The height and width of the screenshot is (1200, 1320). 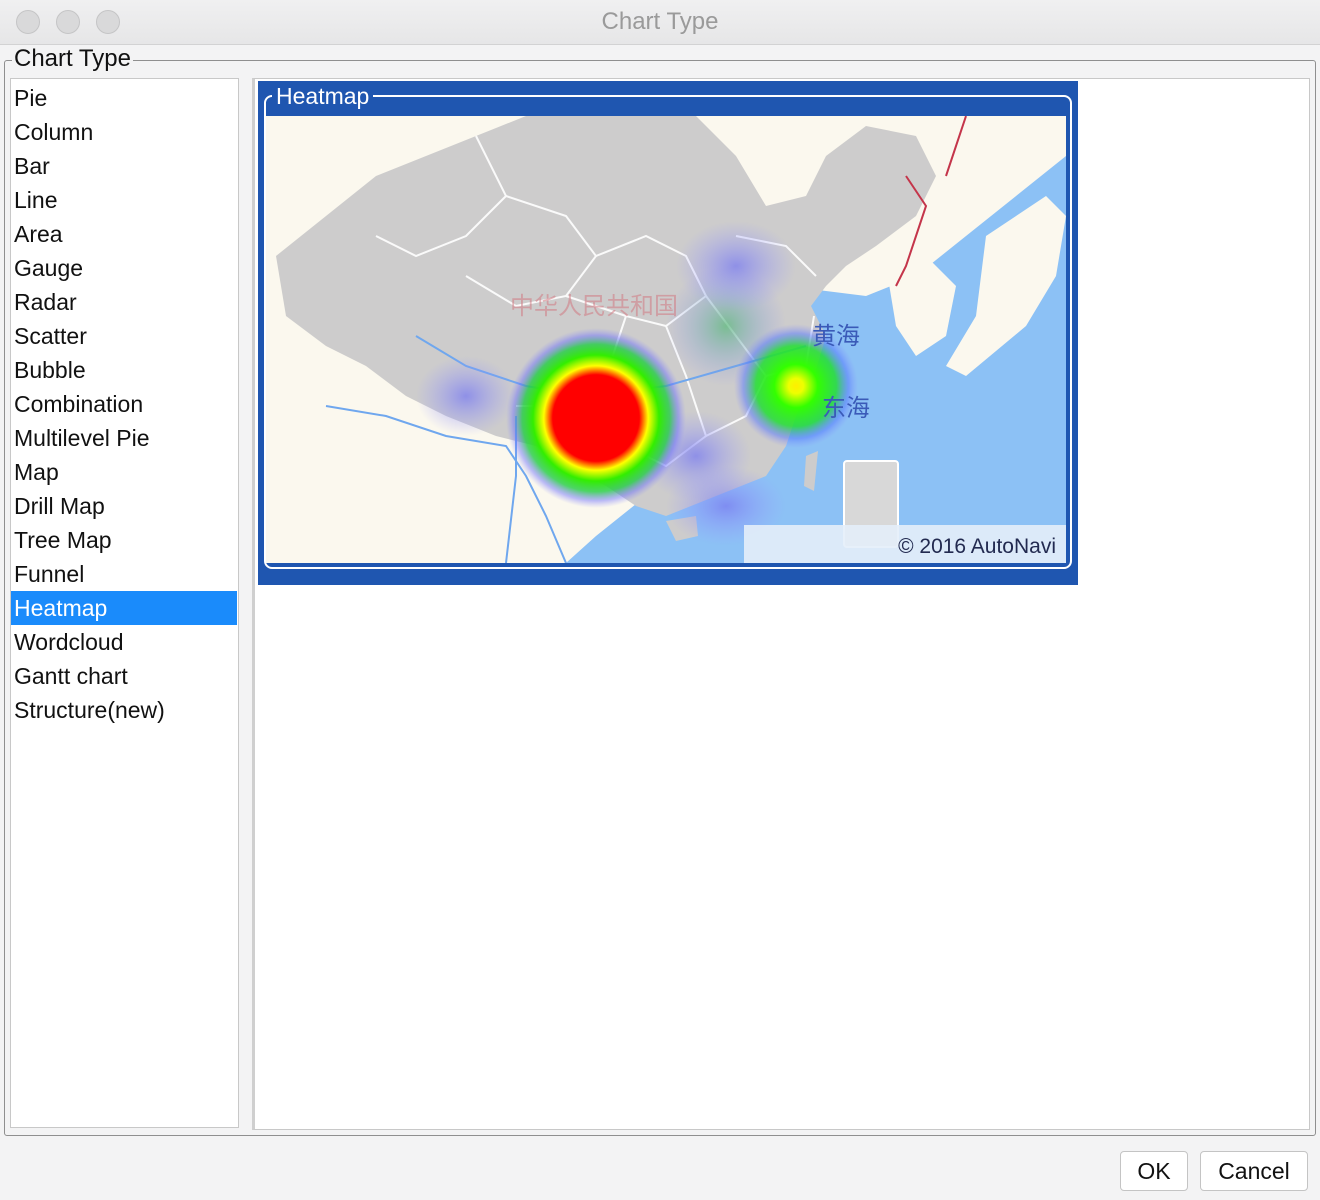 I want to click on title-bar: Chart Type, so click(x=660, y=22).